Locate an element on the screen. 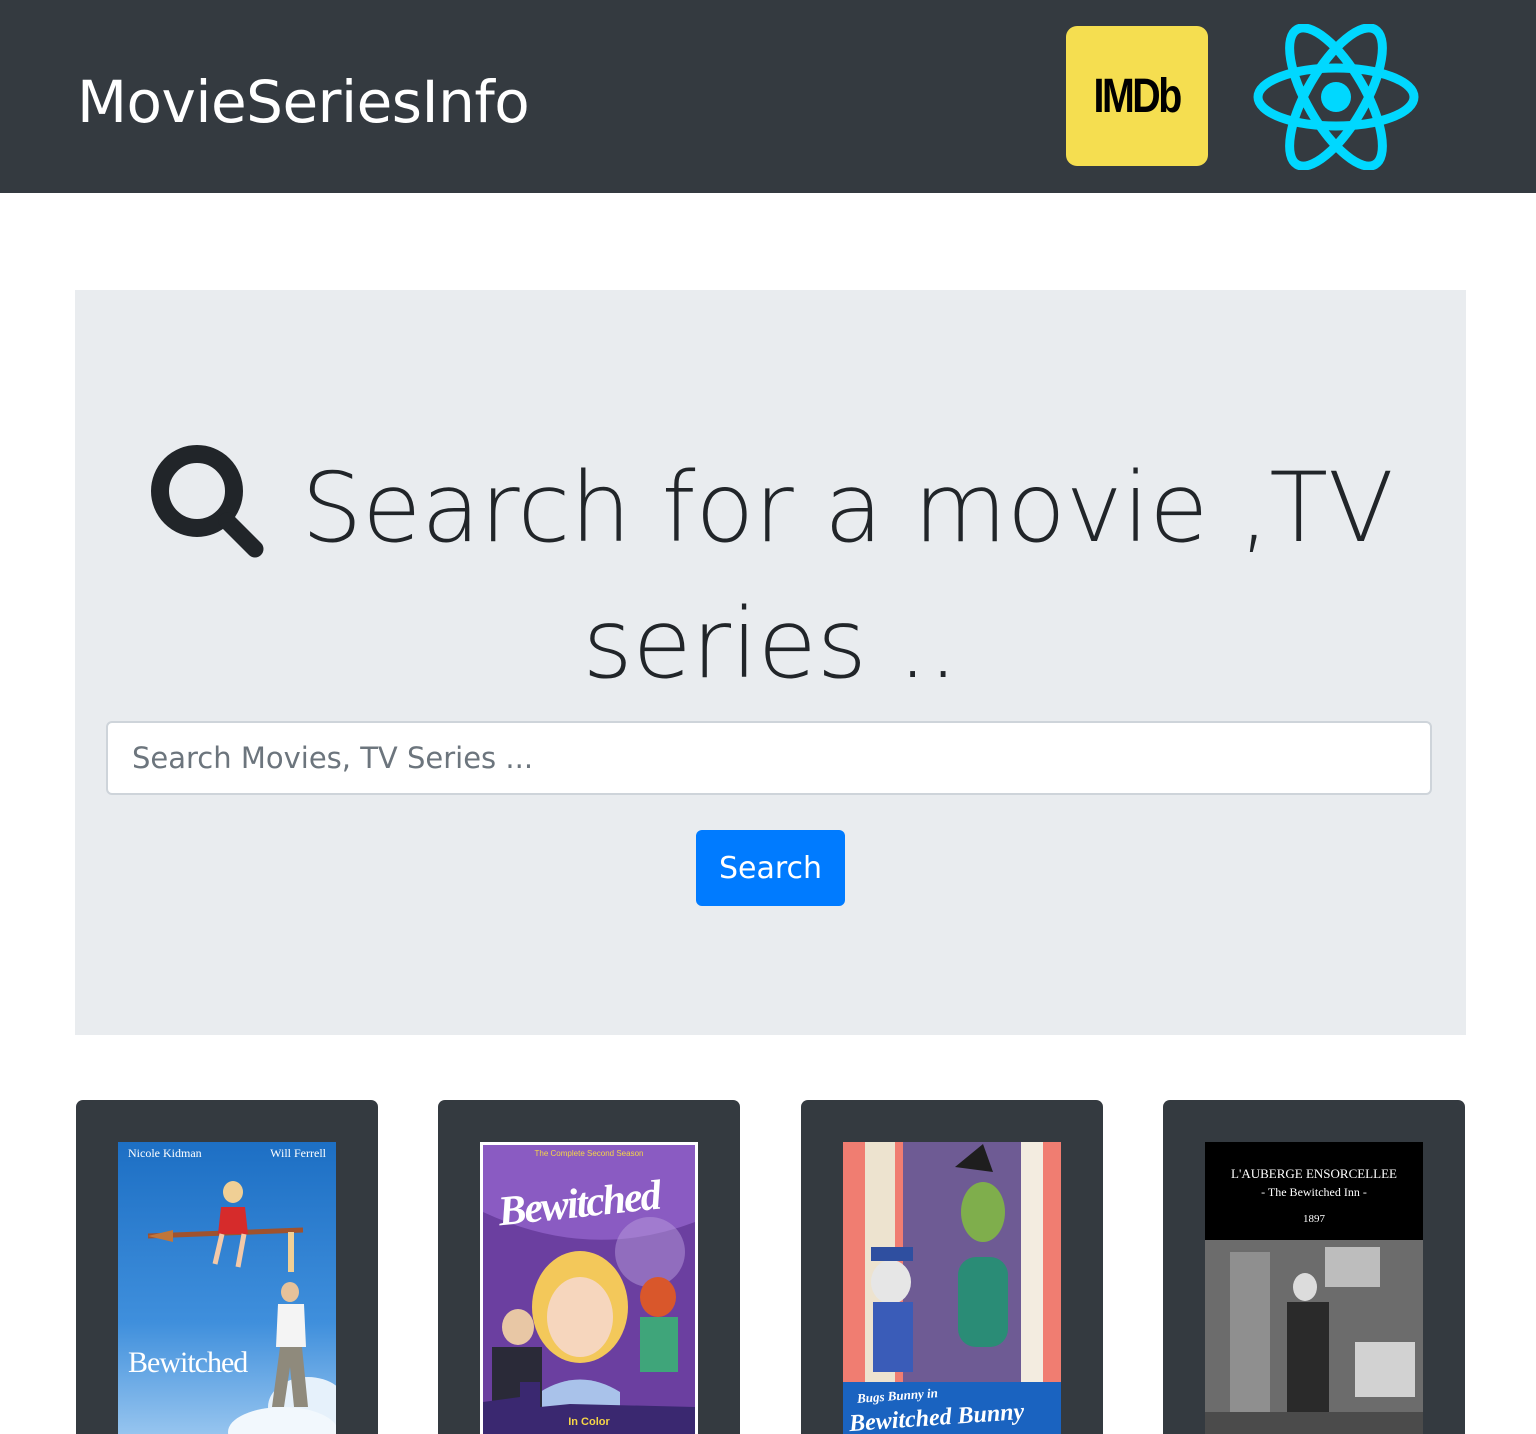 The image size is (1536, 1434). result-card: Bugs Bunny in Bewitched Bunny is located at coordinates (952, 1267).